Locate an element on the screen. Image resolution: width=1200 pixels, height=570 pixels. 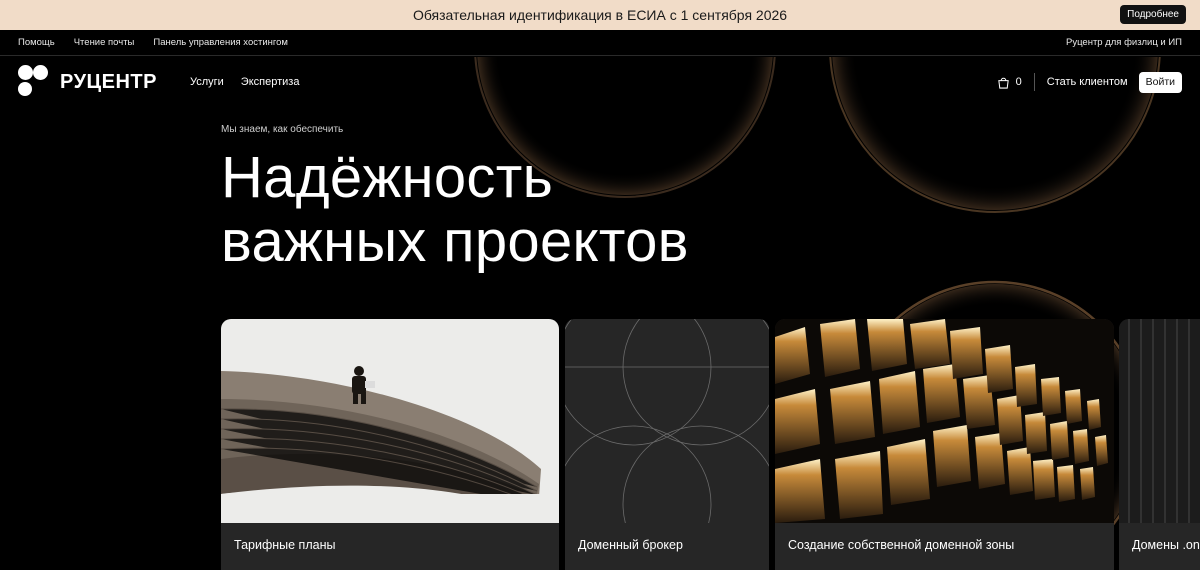
logo: РУЦЕНТР is located at coordinates (87, 82).